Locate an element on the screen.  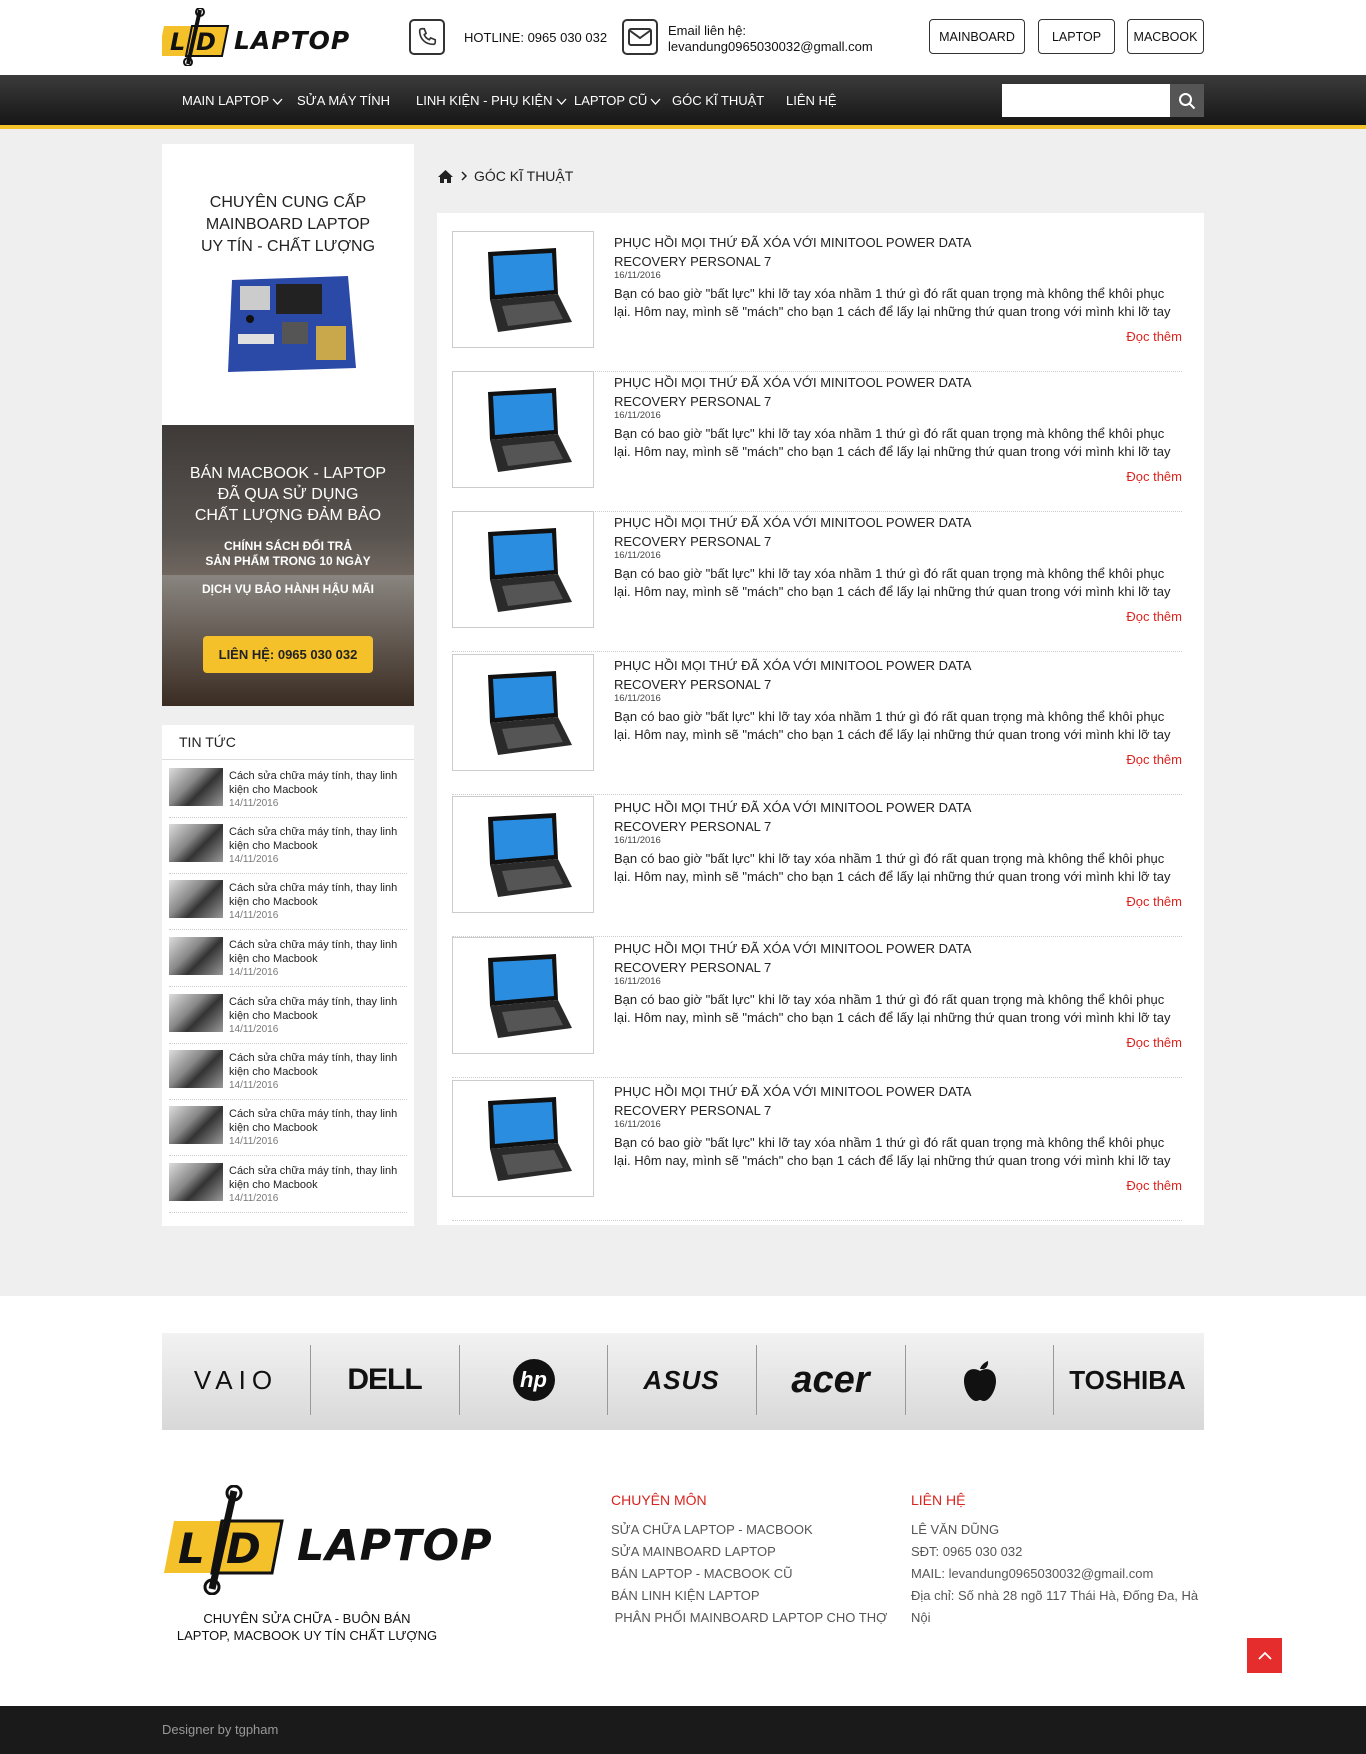
brand-vaio: VAIO is located at coordinates (236, 1380).